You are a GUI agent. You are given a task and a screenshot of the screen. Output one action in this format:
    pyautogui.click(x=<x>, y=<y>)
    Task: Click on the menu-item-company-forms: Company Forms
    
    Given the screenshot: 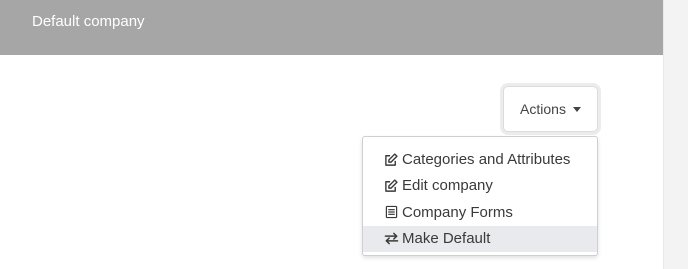 What is the action you would take?
    pyautogui.click(x=480, y=212)
    